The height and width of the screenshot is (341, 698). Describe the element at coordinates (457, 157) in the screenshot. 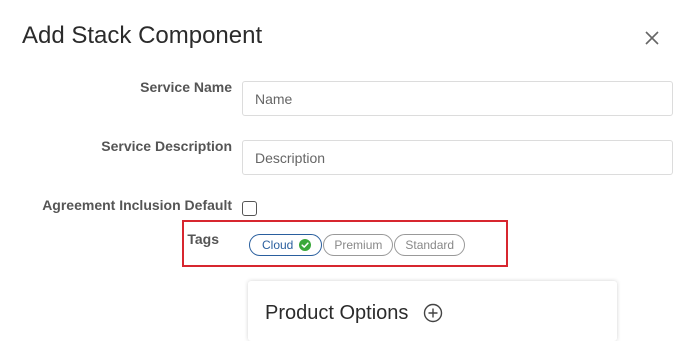

I see `service-description-input` at that location.